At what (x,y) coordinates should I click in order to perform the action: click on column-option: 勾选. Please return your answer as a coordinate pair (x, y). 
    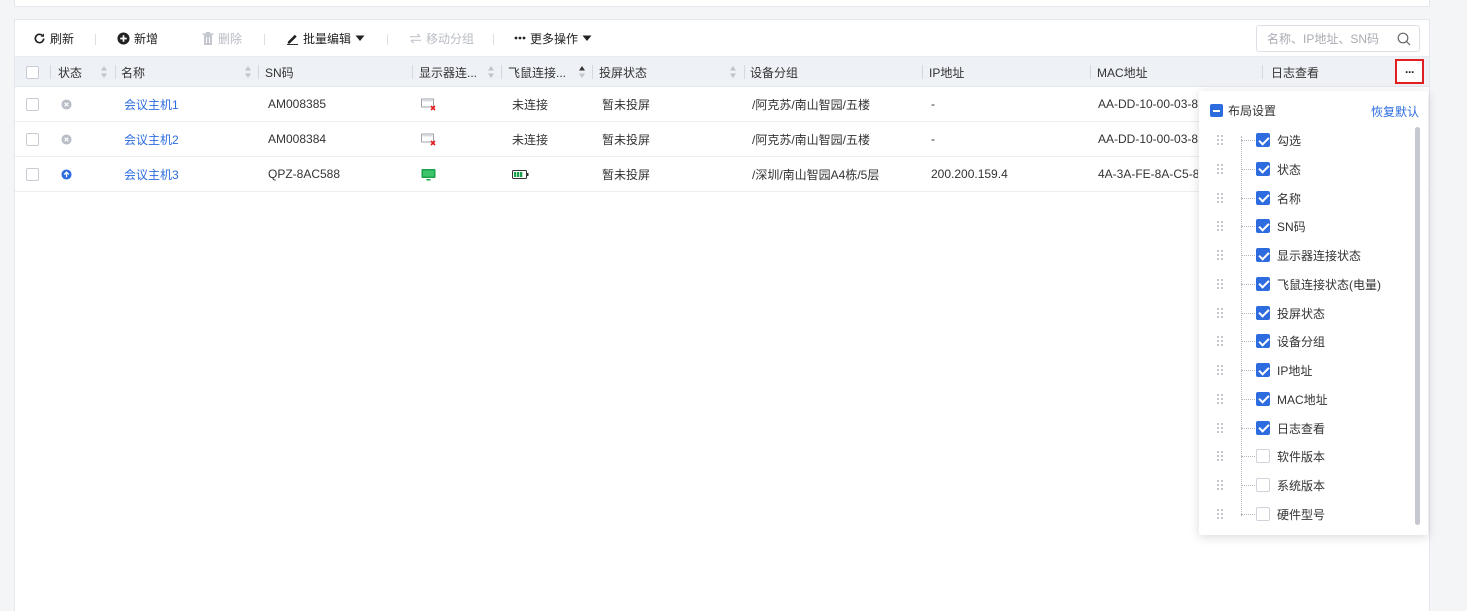
    Looking at the image, I should click on (1305, 140).